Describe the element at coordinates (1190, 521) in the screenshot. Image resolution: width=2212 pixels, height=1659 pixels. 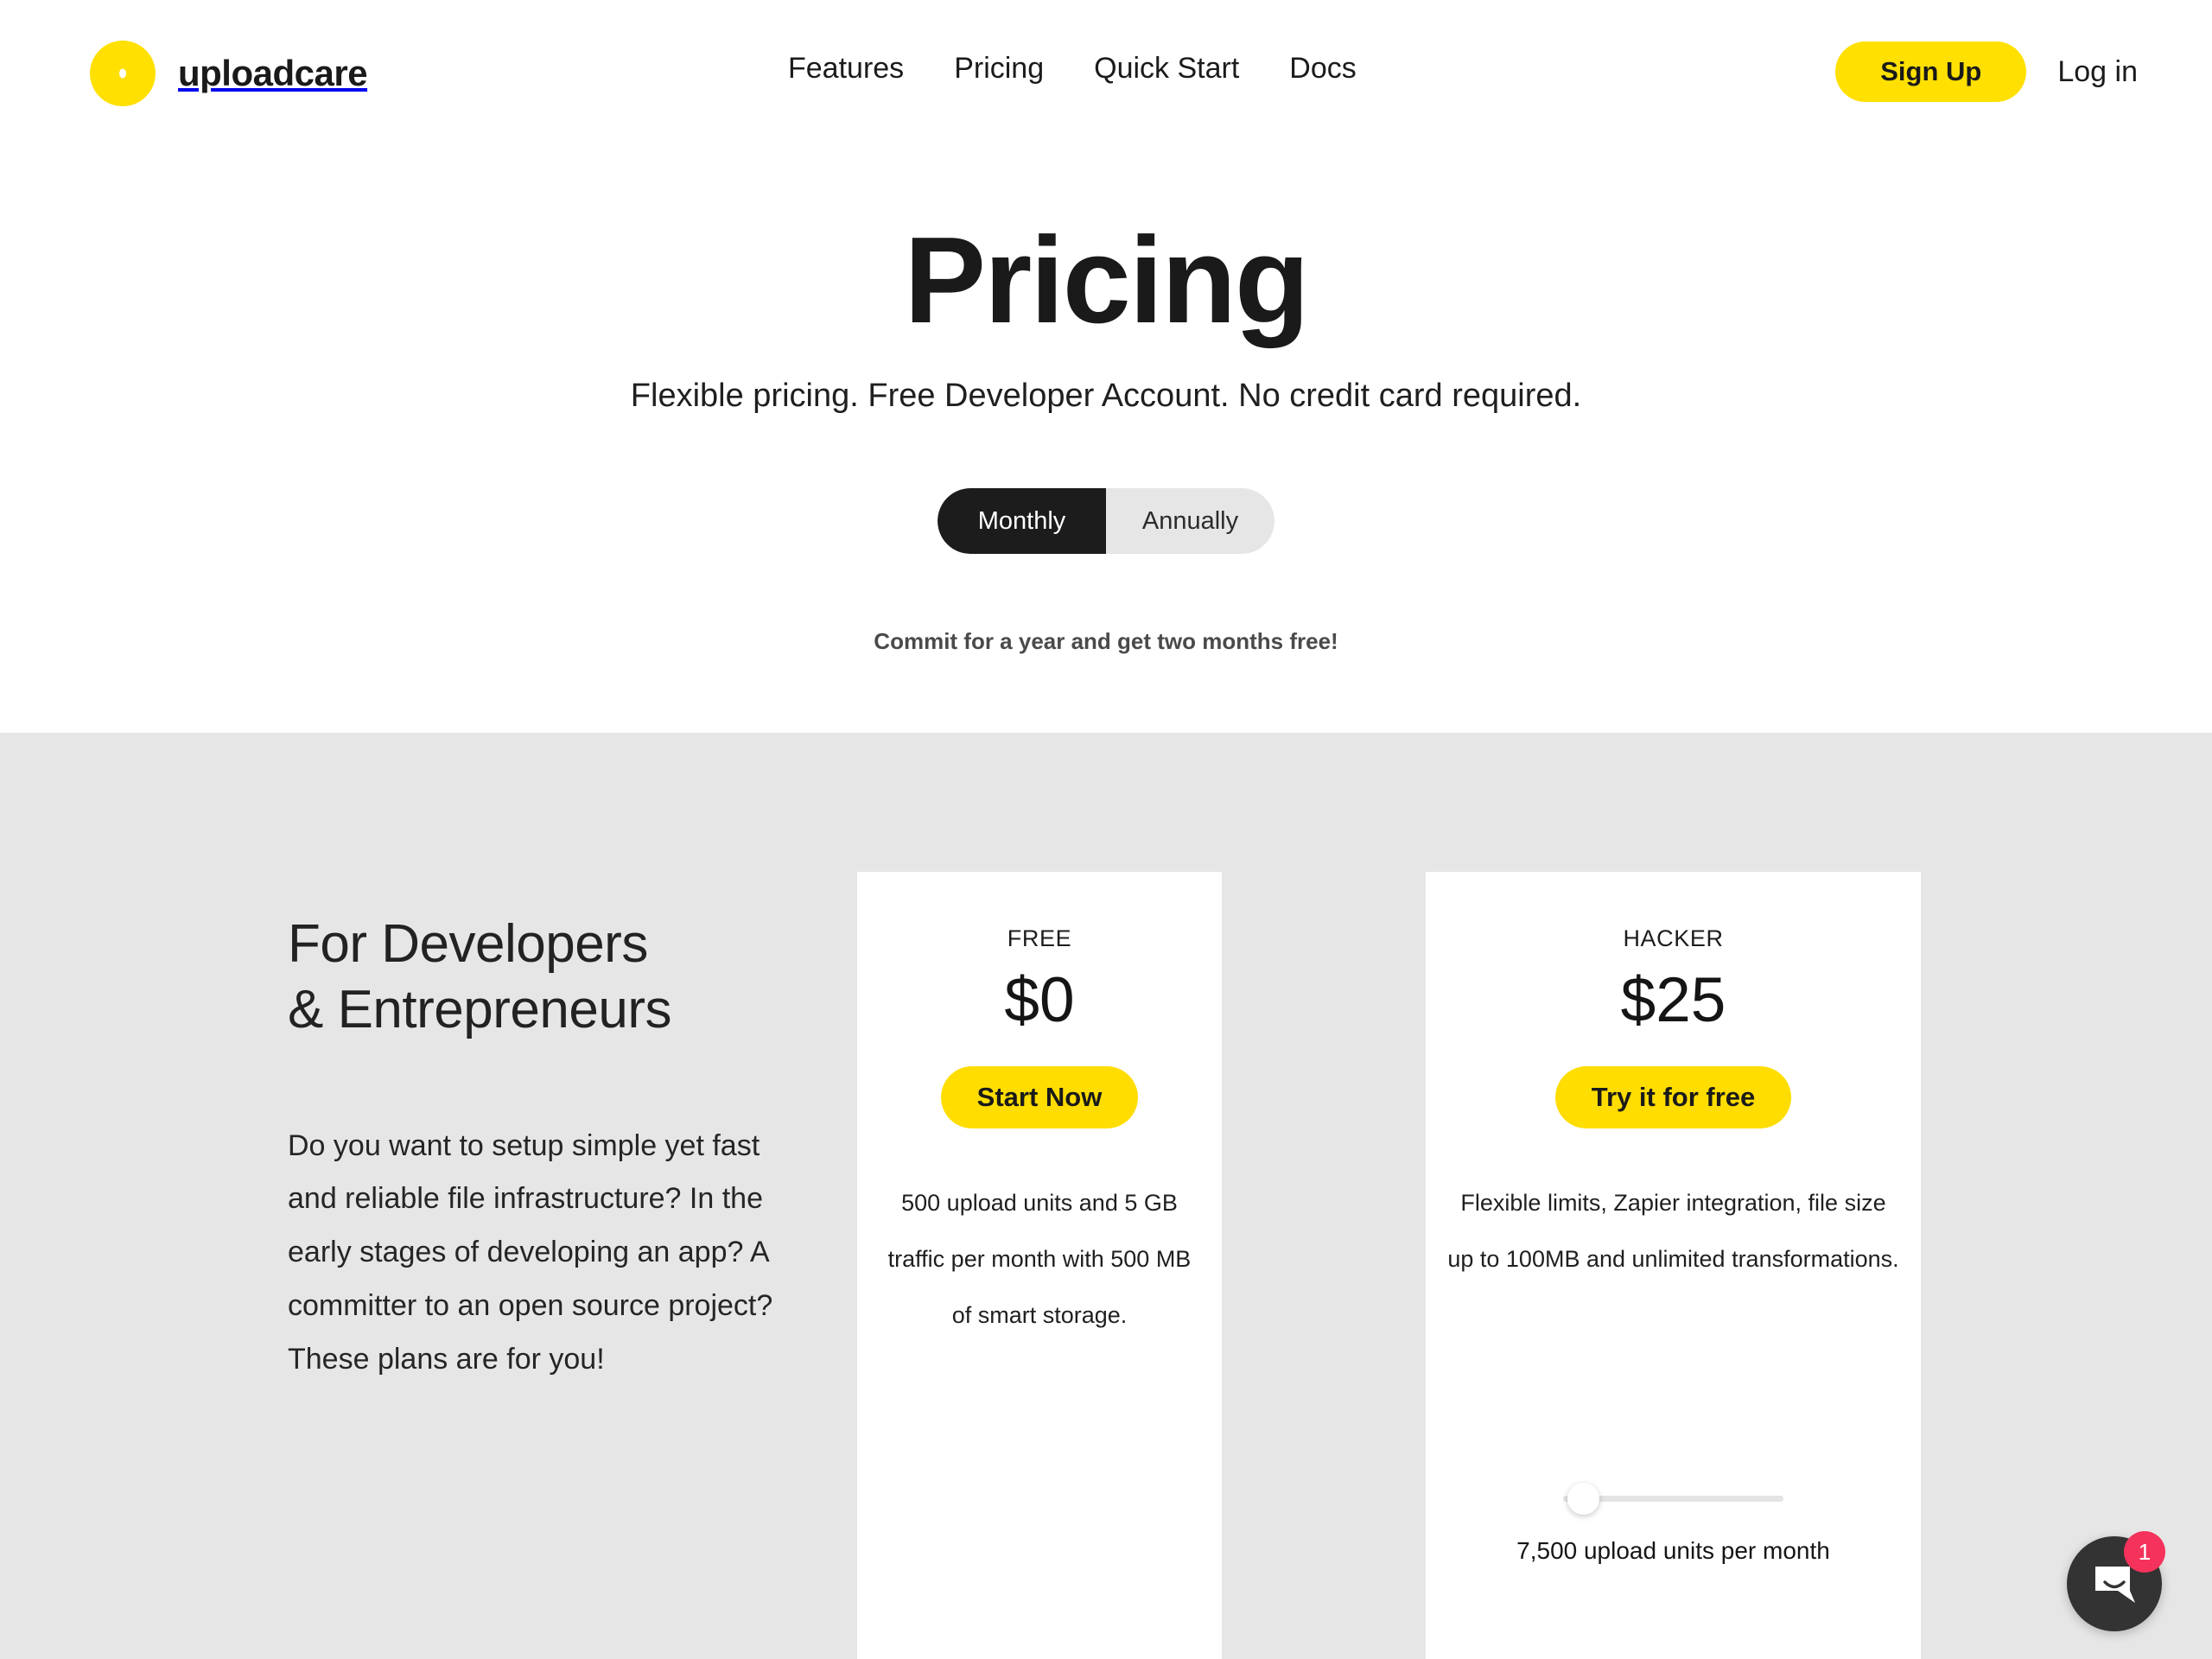
I see `toggle-option-annually: Annually` at that location.